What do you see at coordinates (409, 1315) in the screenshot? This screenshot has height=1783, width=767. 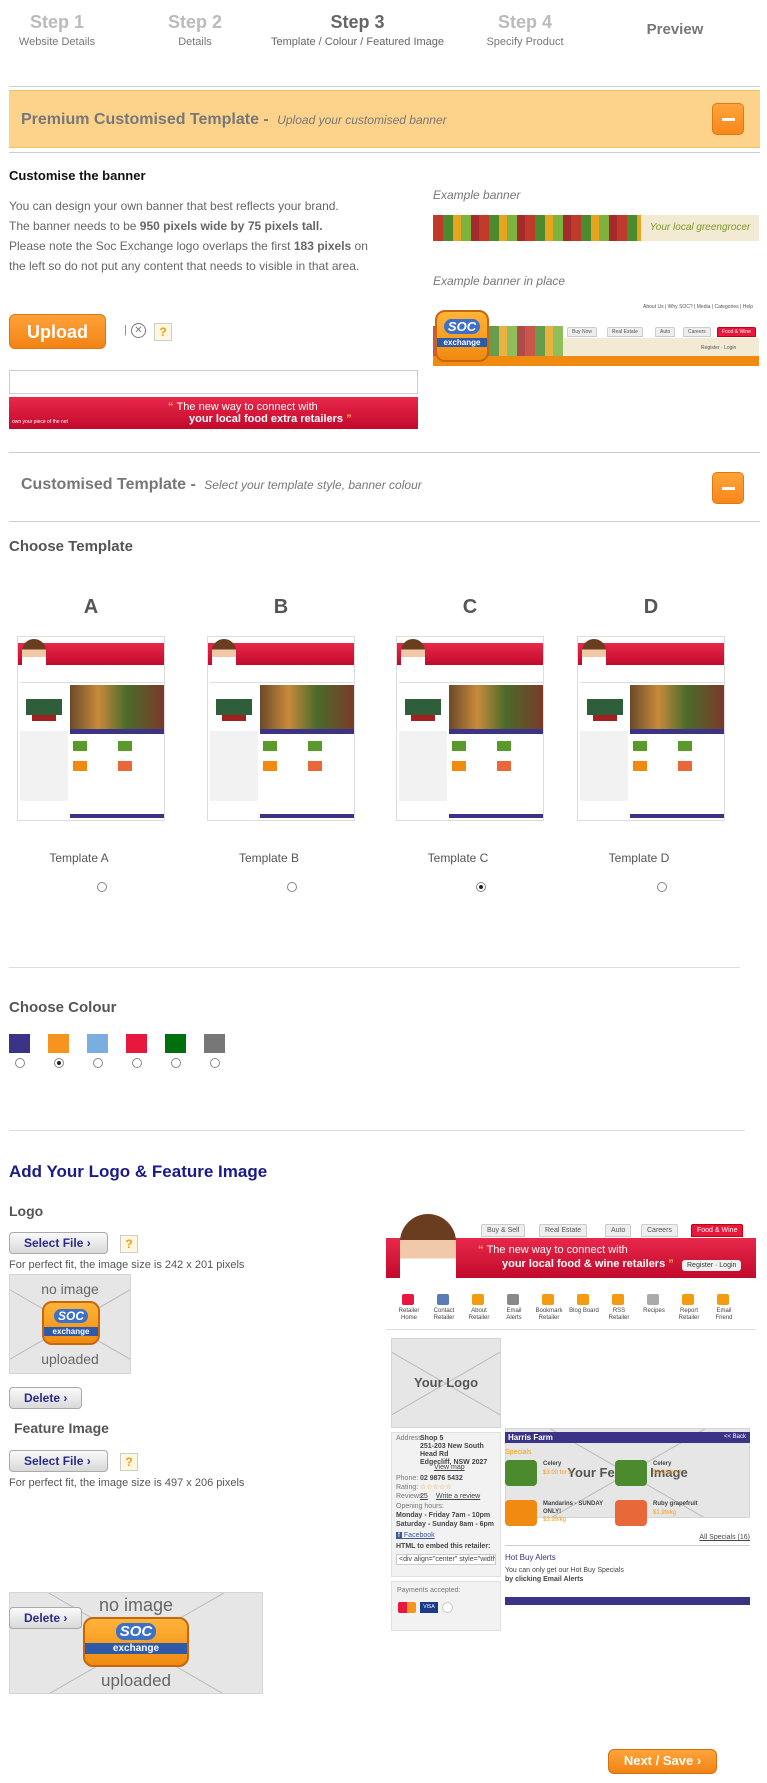 I see `preview-nav-item: Retailer Home` at bounding box center [409, 1315].